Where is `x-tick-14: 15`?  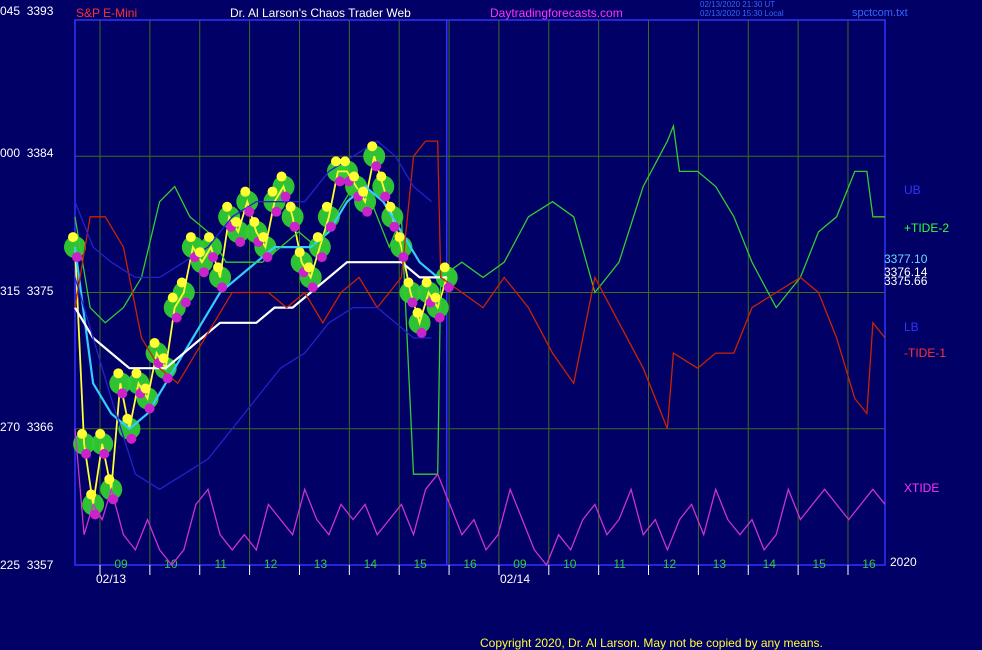
x-tick-14: 15 is located at coordinates (819, 564).